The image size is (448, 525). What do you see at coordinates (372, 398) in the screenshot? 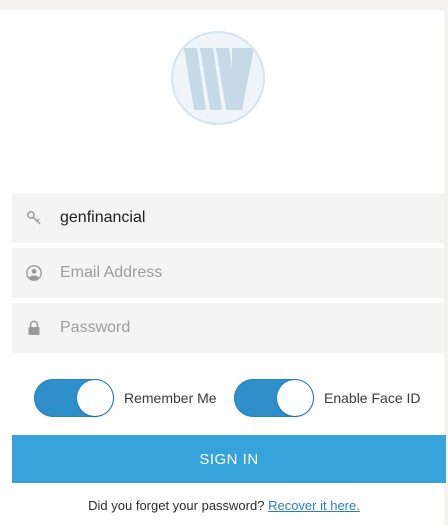
I see `face-id-label: Enable Face ID` at bounding box center [372, 398].